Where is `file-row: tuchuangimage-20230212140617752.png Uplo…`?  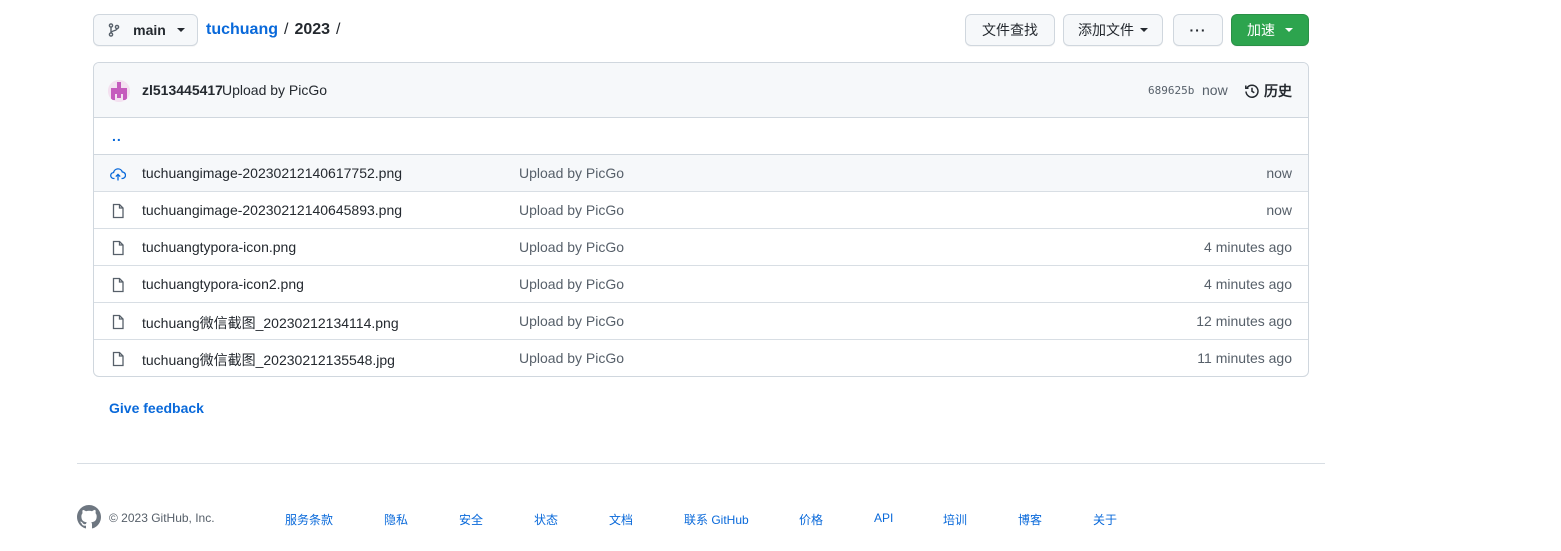 file-row: tuchuangimage-20230212140617752.png Uplo… is located at coordinates (701, 173).